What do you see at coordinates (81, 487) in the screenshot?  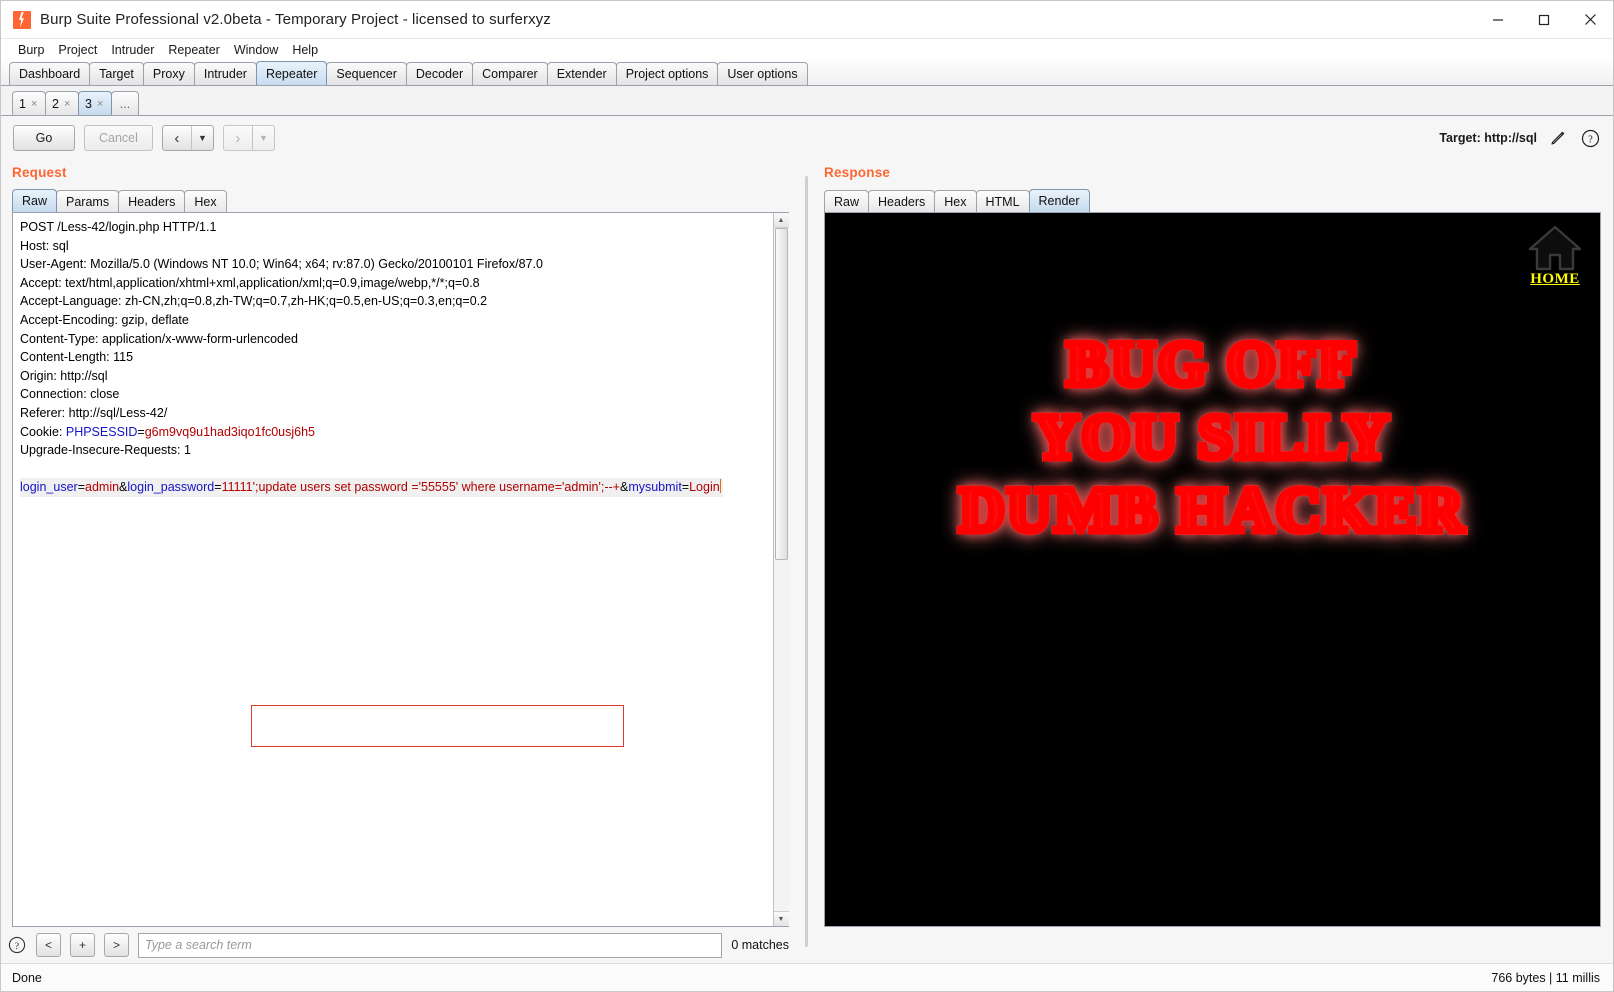 I see `param-eq: =` at bounding box center [81, 487].